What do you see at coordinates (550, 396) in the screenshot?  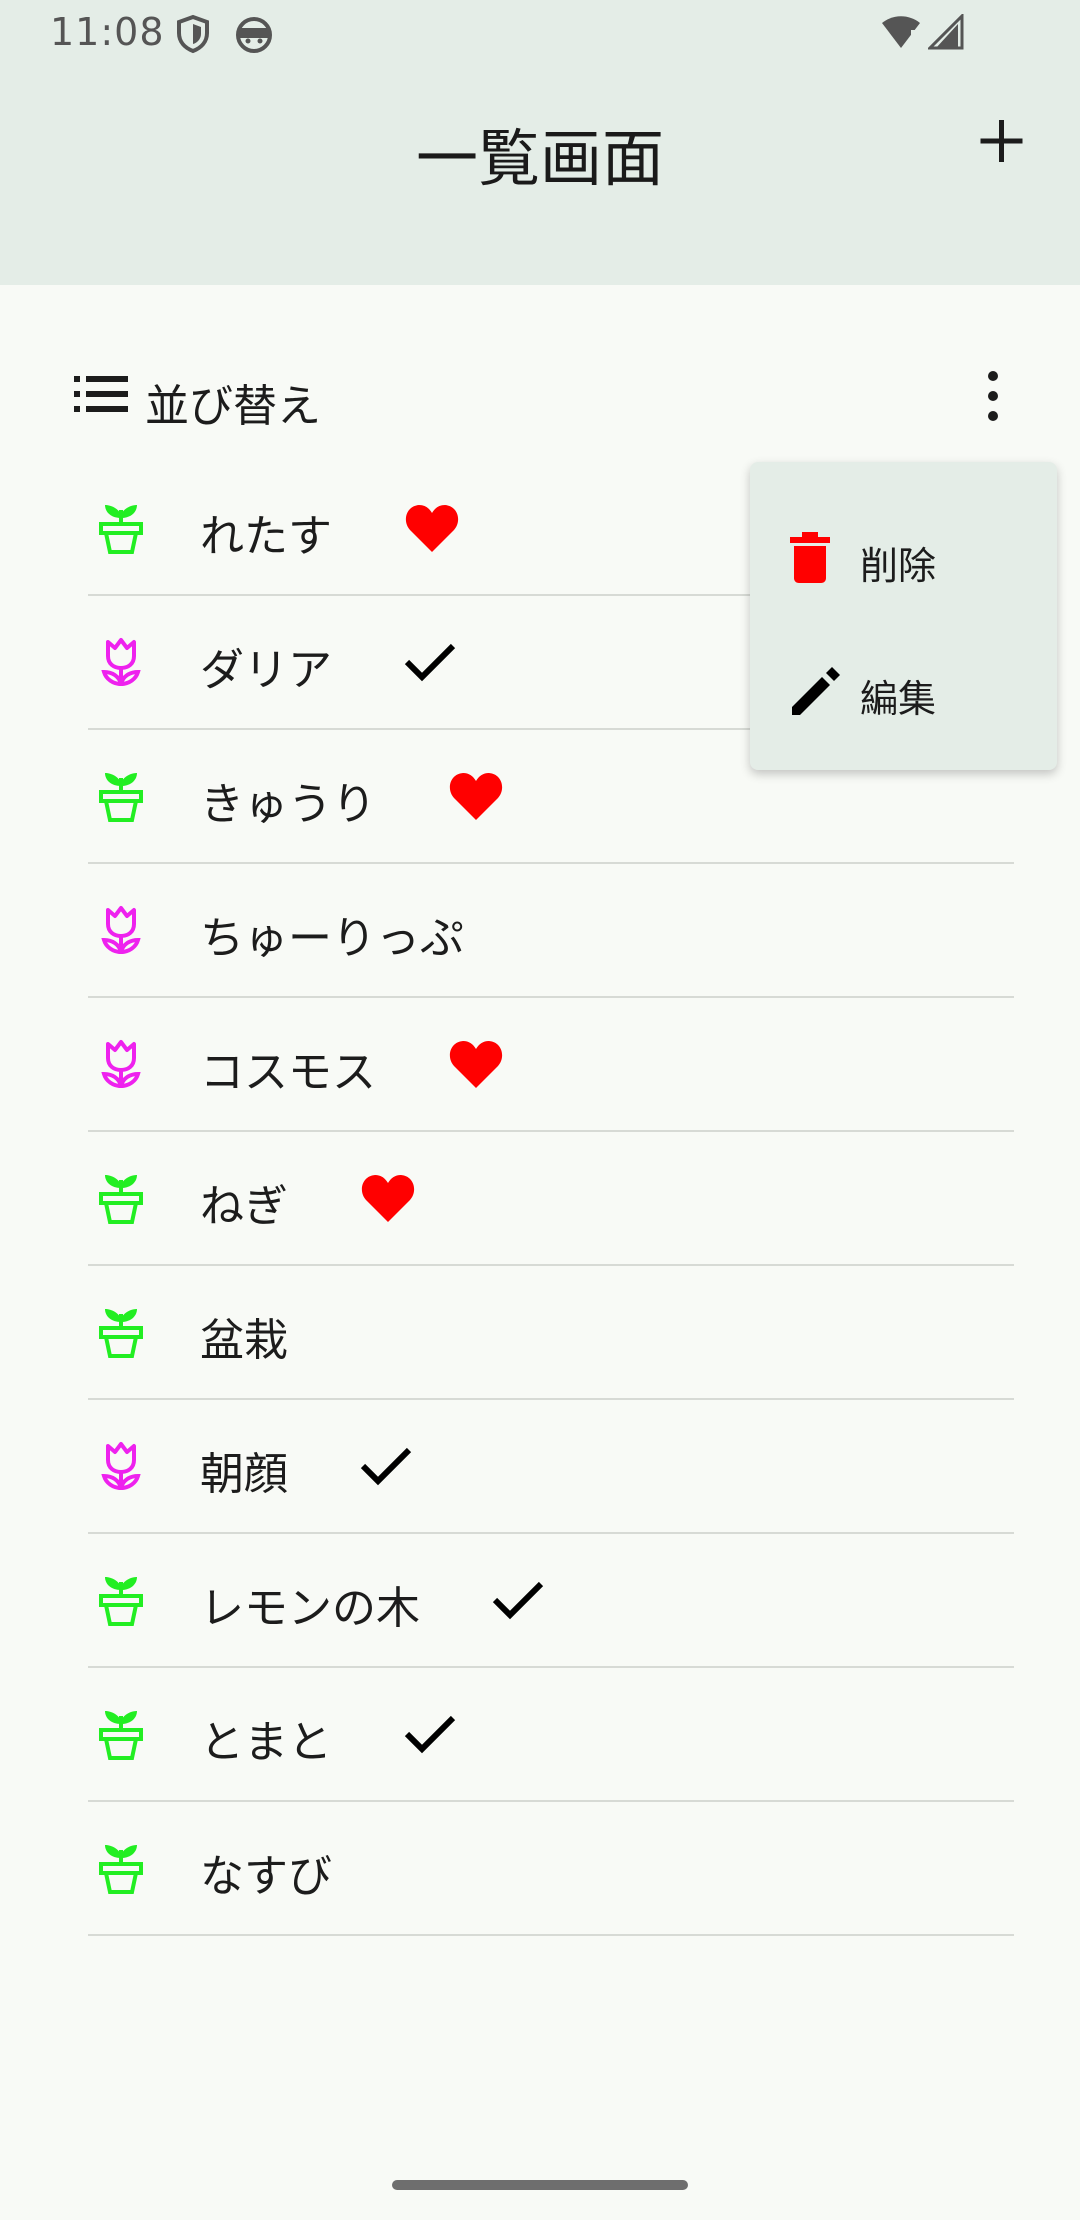 I see `sort-button: 並び替え` at bounding box center [550, 396].